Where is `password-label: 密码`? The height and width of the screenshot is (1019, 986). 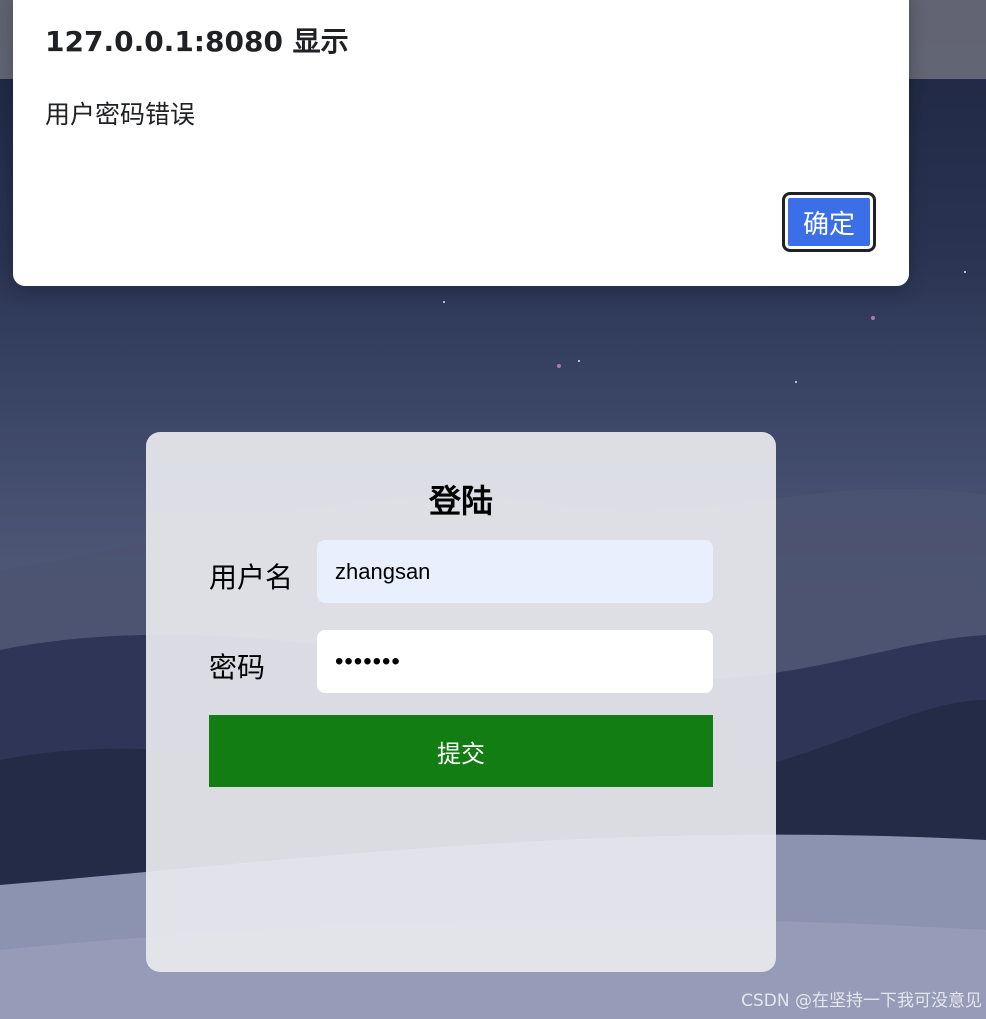 password-label: 密码 is located at coordinates (237, 667).